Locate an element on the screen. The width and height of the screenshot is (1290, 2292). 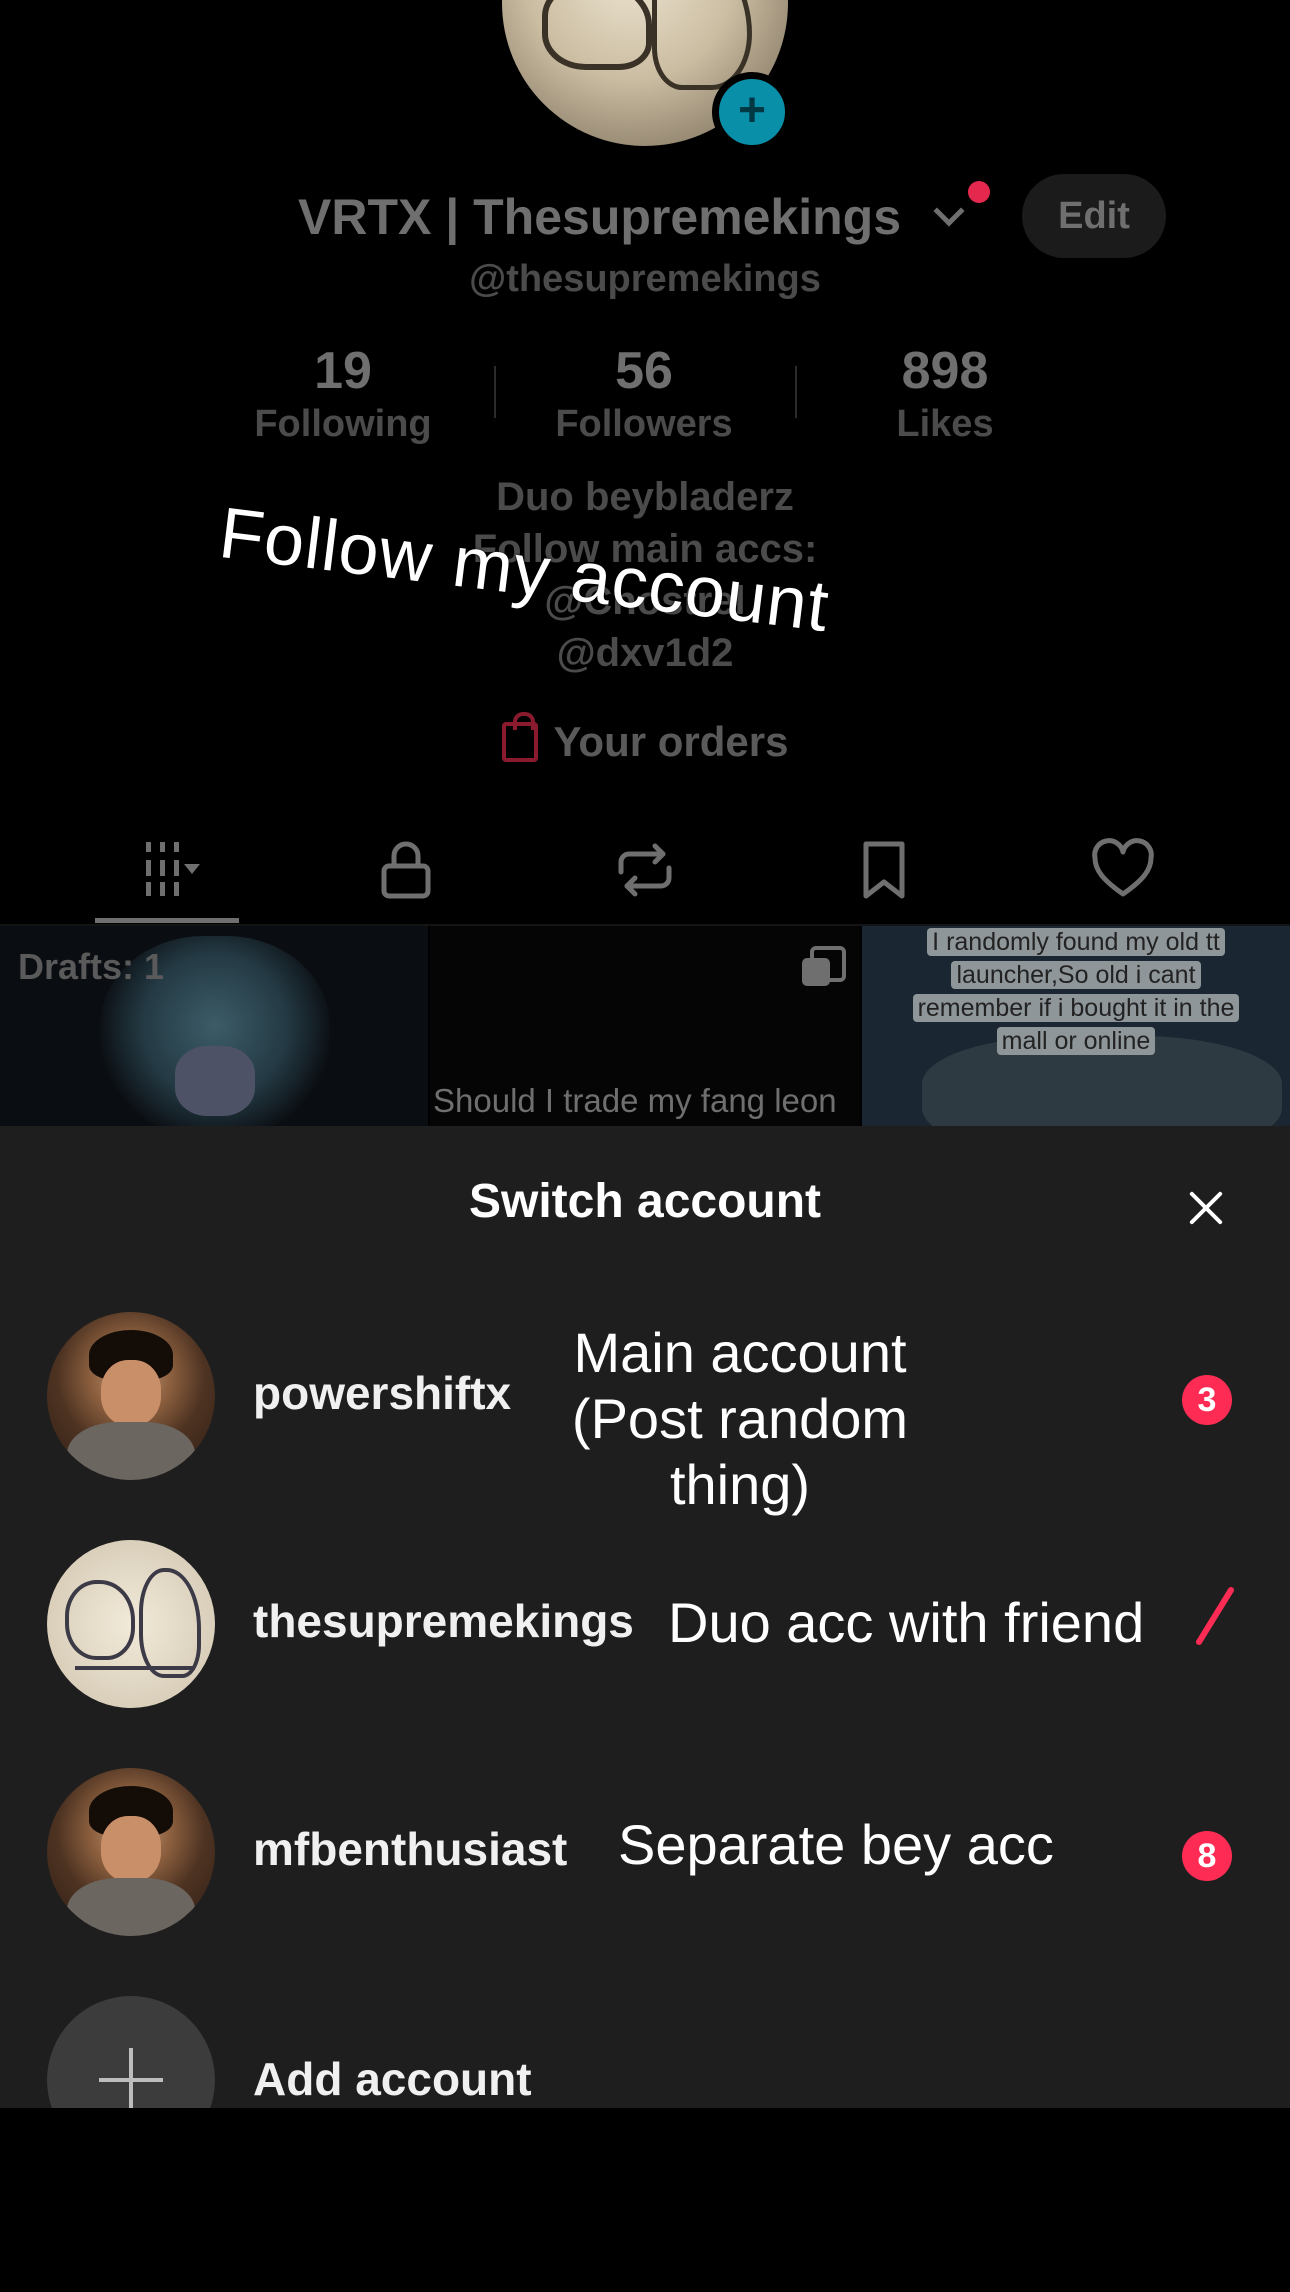
likes-label: Likes is located at coordinates (945, 424).